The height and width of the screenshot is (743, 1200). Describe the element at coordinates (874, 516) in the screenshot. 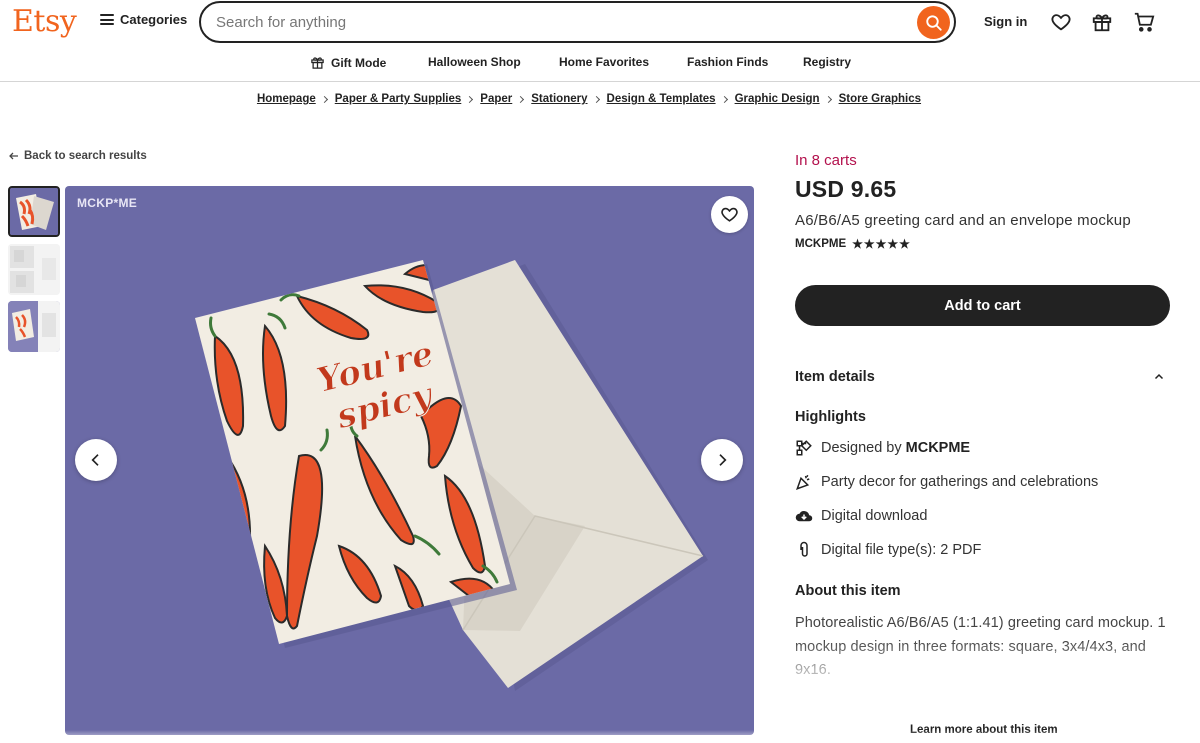

I see `highlight-text: Digital download` at that location.